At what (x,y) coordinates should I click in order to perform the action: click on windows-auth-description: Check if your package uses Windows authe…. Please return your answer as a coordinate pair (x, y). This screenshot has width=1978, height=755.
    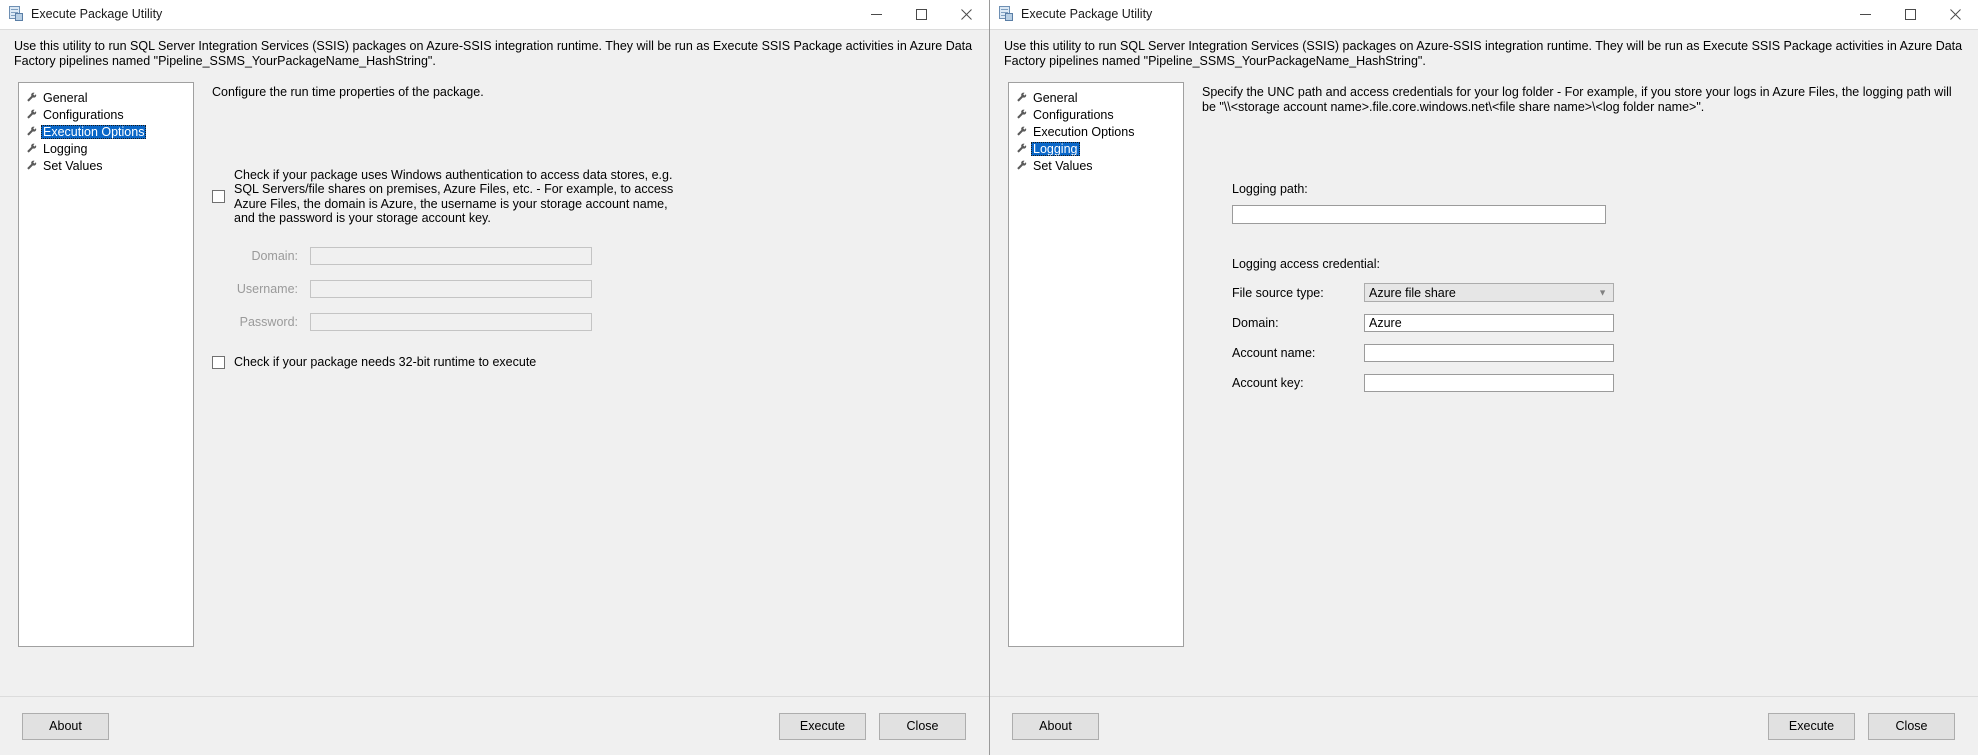
    Looking at the image, I should click on (454, 196).